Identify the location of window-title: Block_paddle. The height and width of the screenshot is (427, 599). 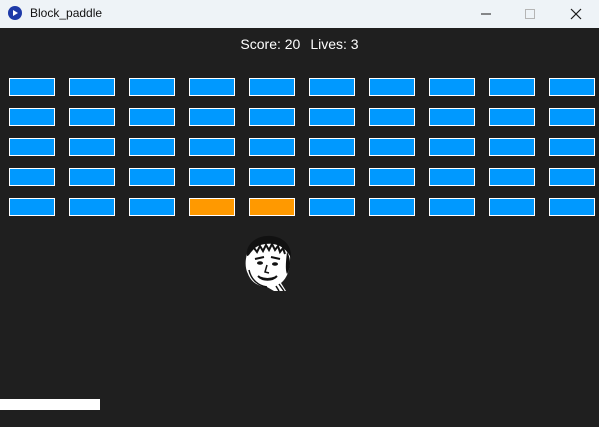
(66, 13).